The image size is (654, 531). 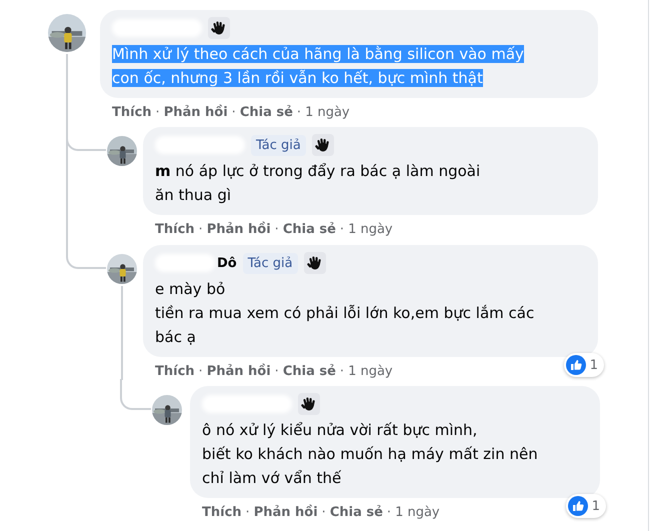 I want to click on comment-text: e mày bỏ tiền ra mua xem có phải lỗi lớn ko,em bực lắm các bác ạ, so click(x=345, y=313).